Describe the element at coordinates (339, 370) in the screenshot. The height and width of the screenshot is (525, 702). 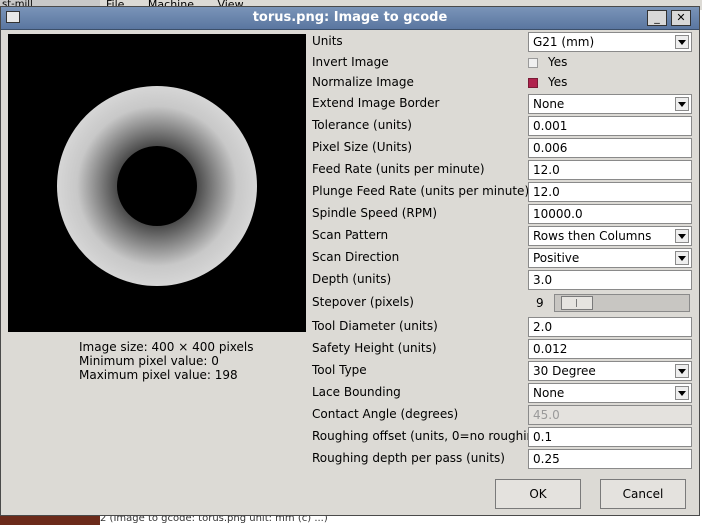
I see `tool-type-label: Tool Type` at that location.